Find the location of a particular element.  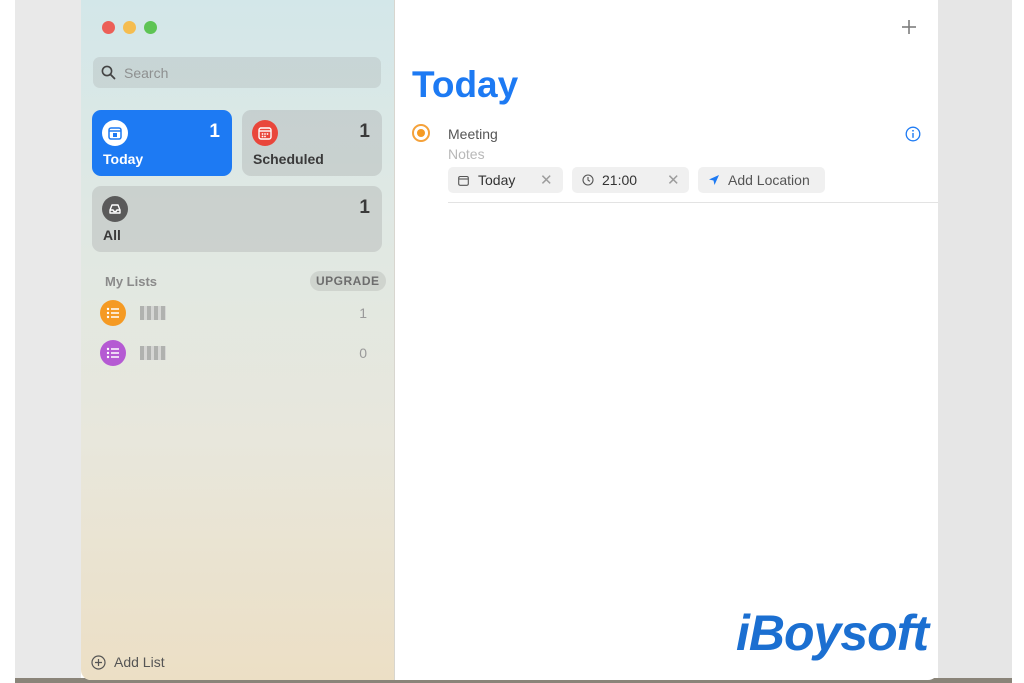

task-divider is located at coordinates (693, 202).